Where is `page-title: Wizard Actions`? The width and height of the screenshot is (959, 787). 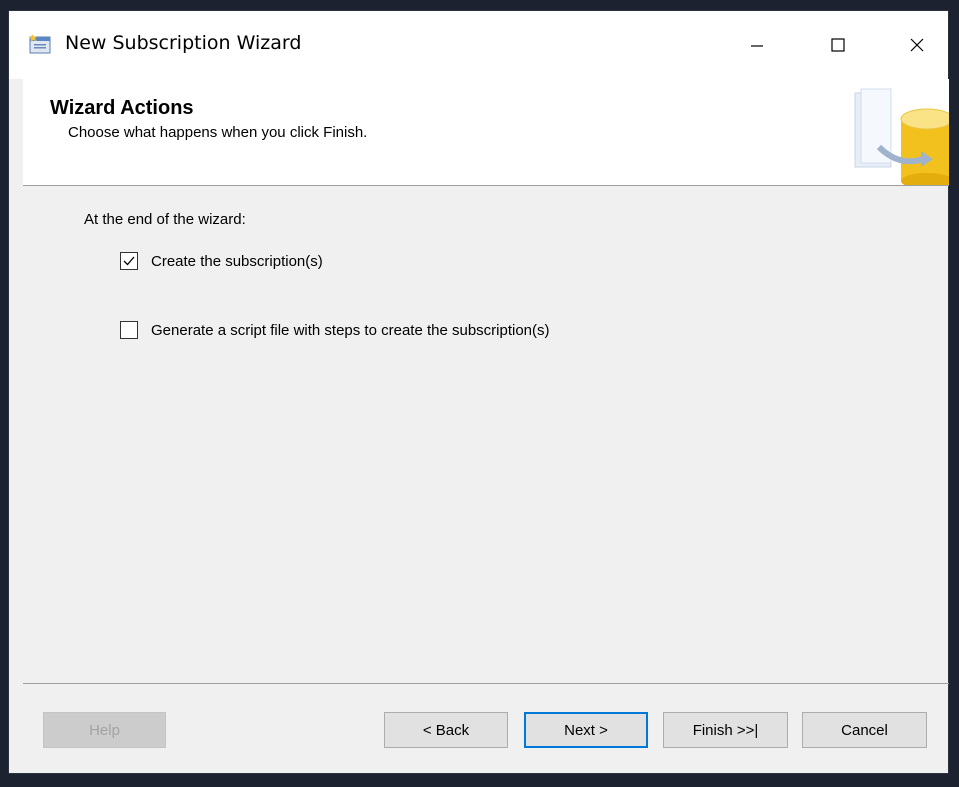 page-title: Wizard Actions is located at coordinates (122, 108).